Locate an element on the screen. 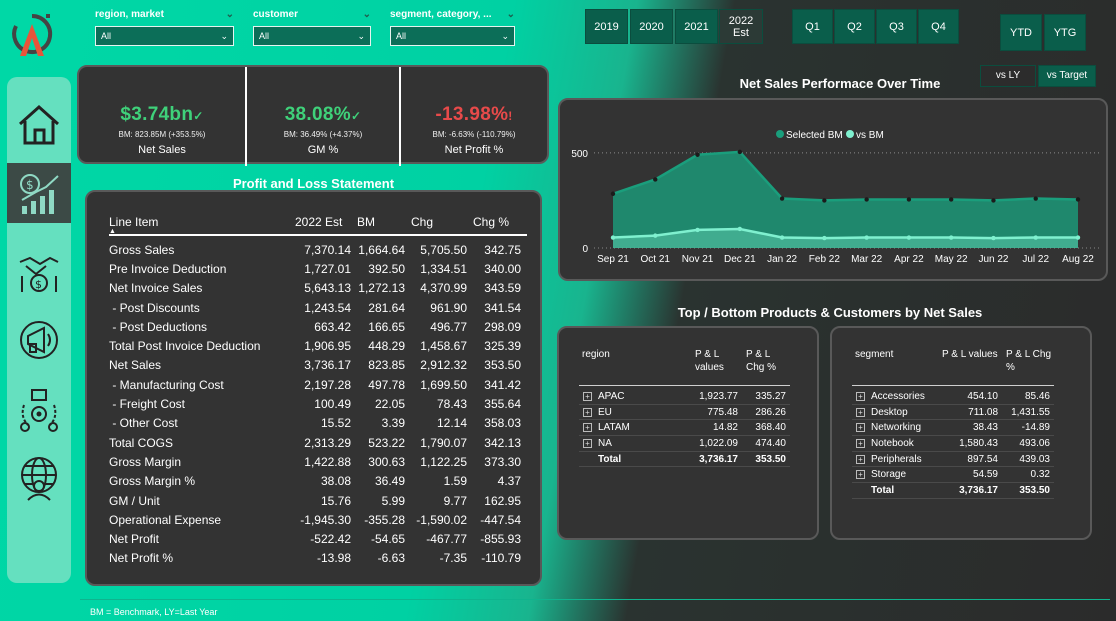  matrix-row: + EU 775.48 286.26 is located at coordinates (684, 413).